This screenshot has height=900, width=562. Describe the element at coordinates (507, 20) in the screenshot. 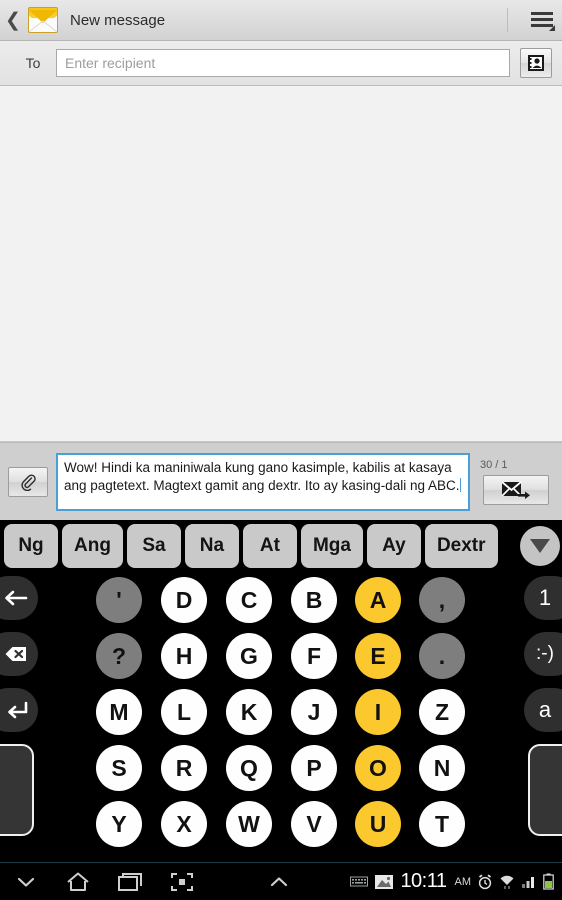

I see `toolbar-divider` at that location.